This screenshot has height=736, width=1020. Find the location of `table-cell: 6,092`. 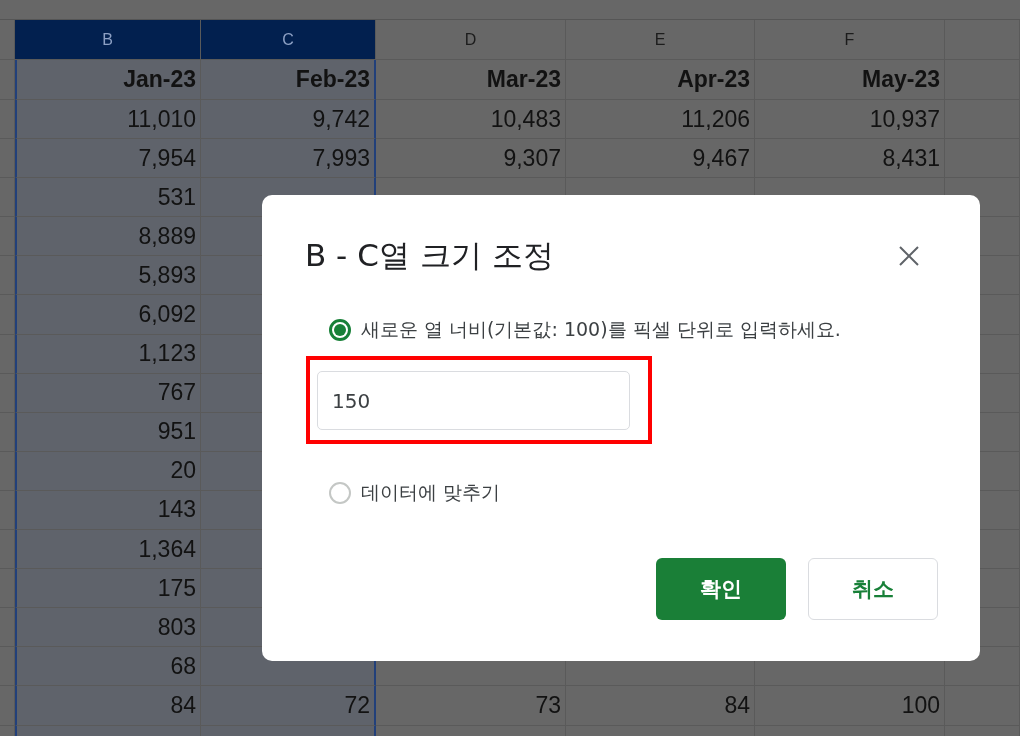

table-cell: 6,092 is located at coordinates (108, 315).